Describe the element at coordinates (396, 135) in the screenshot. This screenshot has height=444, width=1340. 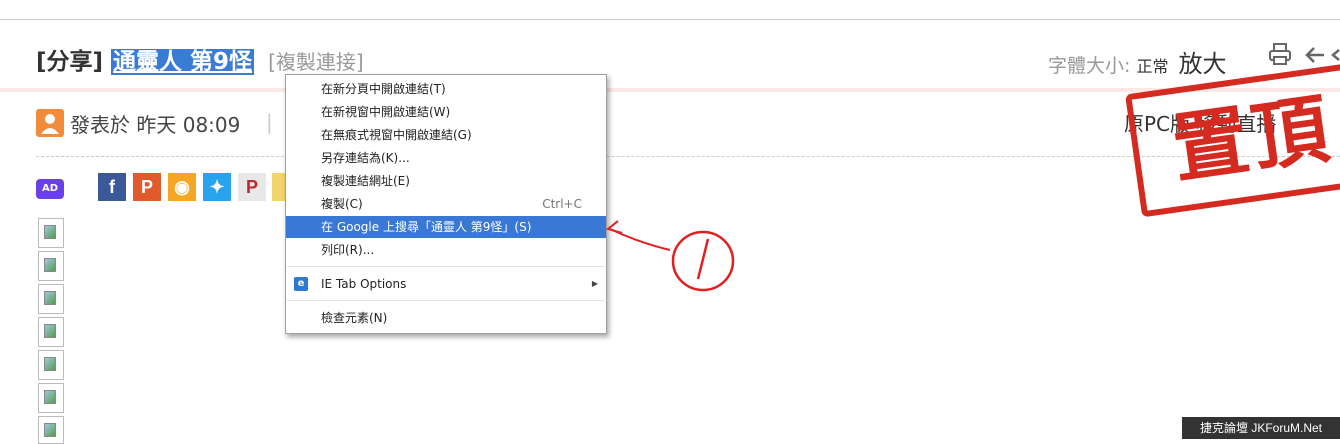
I see `menu-item-label: 在無痕式視窗中開啟連結(G)` at that location.